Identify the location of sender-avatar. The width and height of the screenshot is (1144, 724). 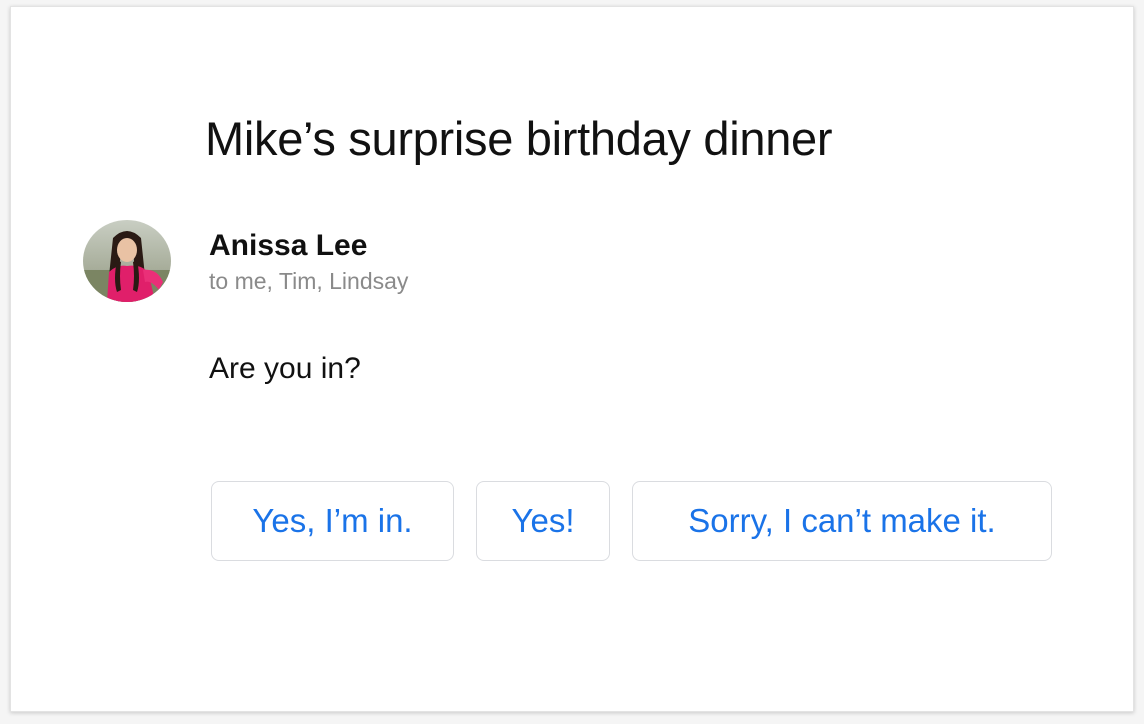
(127, 261).